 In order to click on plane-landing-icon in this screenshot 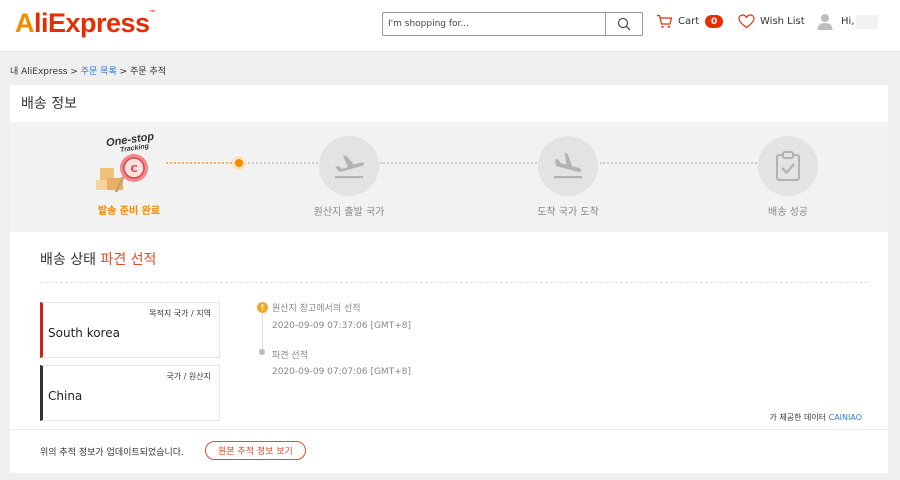, I will do `click(568, 166)`.